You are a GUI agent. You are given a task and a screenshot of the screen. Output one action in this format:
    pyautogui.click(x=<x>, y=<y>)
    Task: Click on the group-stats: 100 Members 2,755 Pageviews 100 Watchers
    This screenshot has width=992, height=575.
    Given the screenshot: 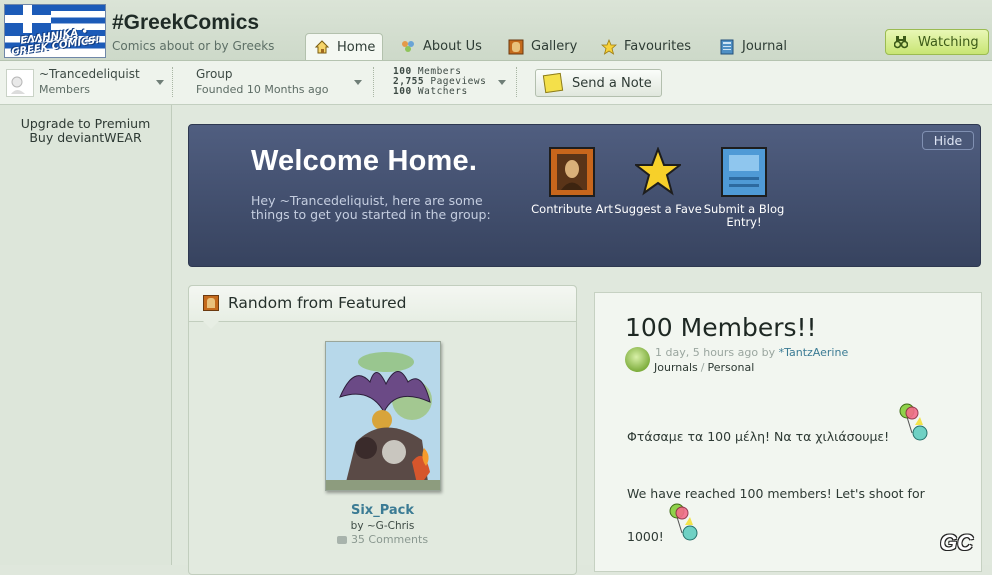 What is the action you would take?
    pyautogui.click(x=439, y=82)
    